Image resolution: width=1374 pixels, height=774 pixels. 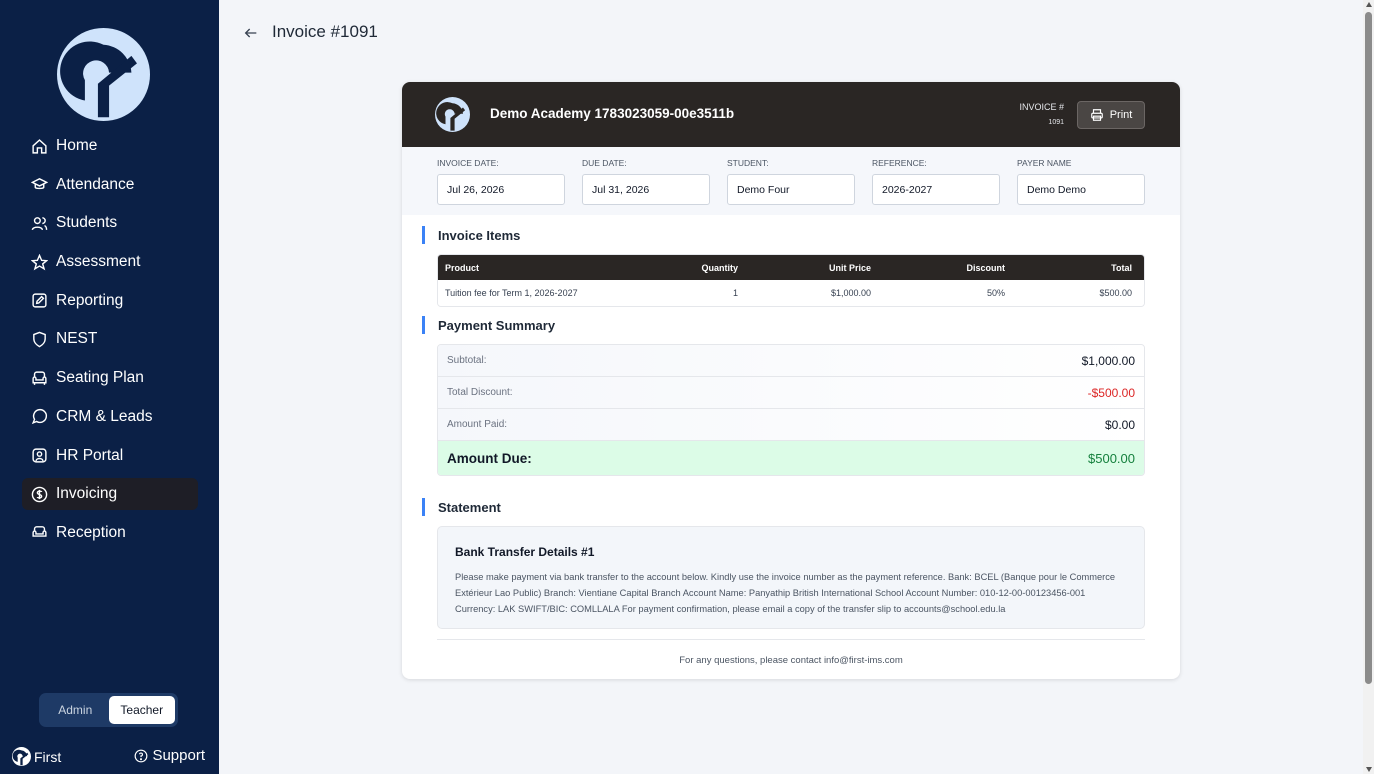 I want to click on cell-unit-price: $1,000.00, so click(x=850, y=293).